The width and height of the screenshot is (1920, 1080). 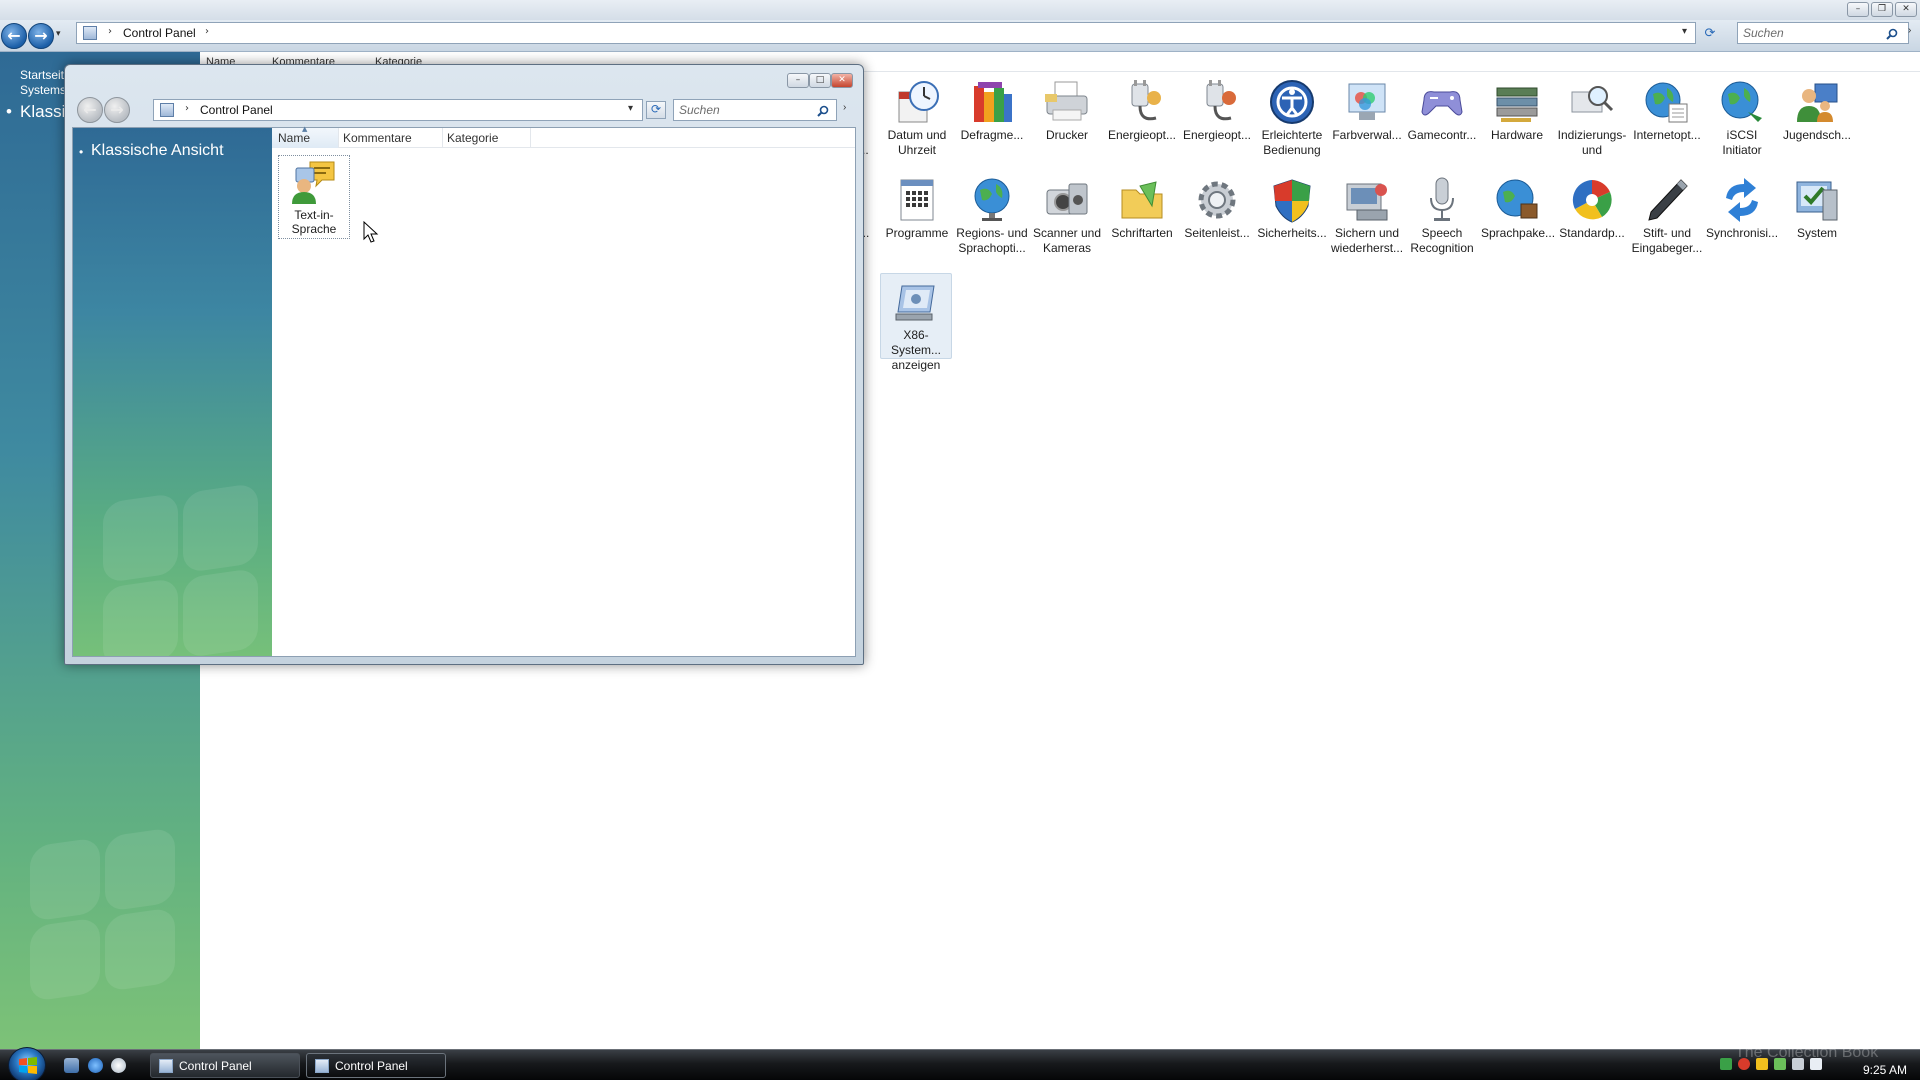 What do you see at coordinates (157, 151) in the screenshot?
I see `classic-view-link: Klassische Ansicht` at bounding box center [157, 151].